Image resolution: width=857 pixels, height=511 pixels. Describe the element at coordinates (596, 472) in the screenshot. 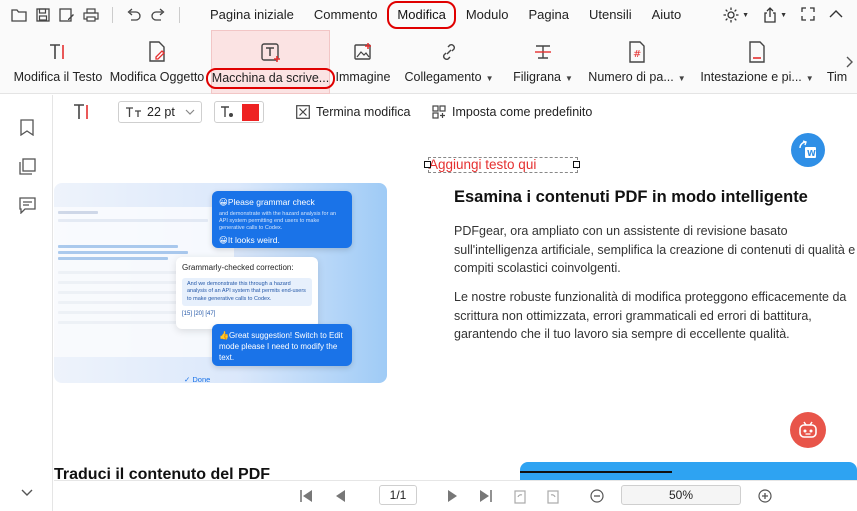

I see `divider-line` at that location.